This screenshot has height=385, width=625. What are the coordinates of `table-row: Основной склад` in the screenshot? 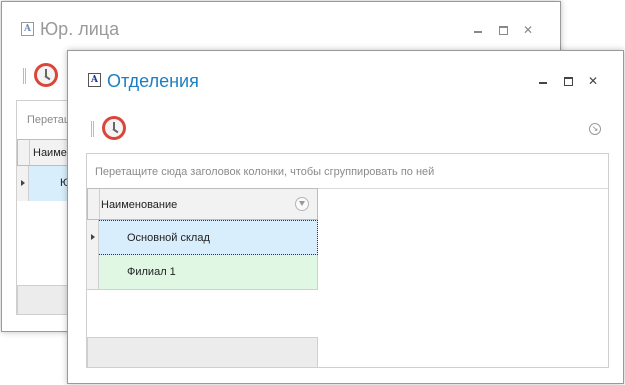 It's located at (202, 237).